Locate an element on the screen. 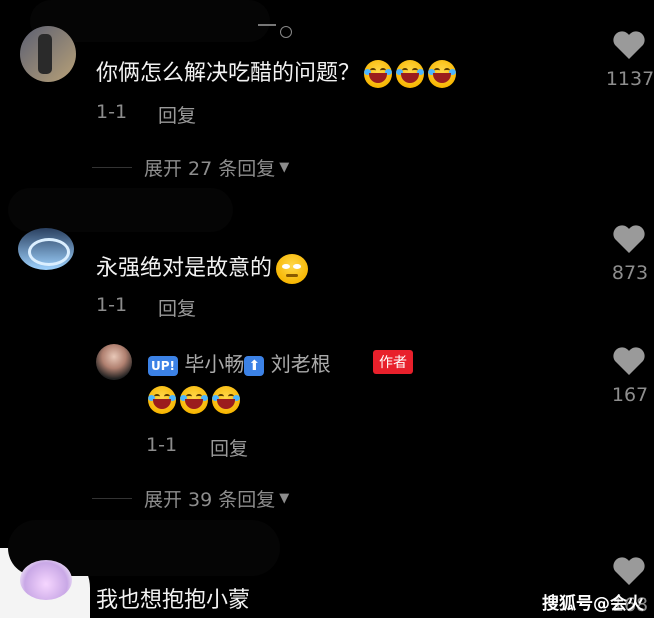 This screenshot has width=654, height=618. reply-date: 1-1 is located at coordinates (162, 445).